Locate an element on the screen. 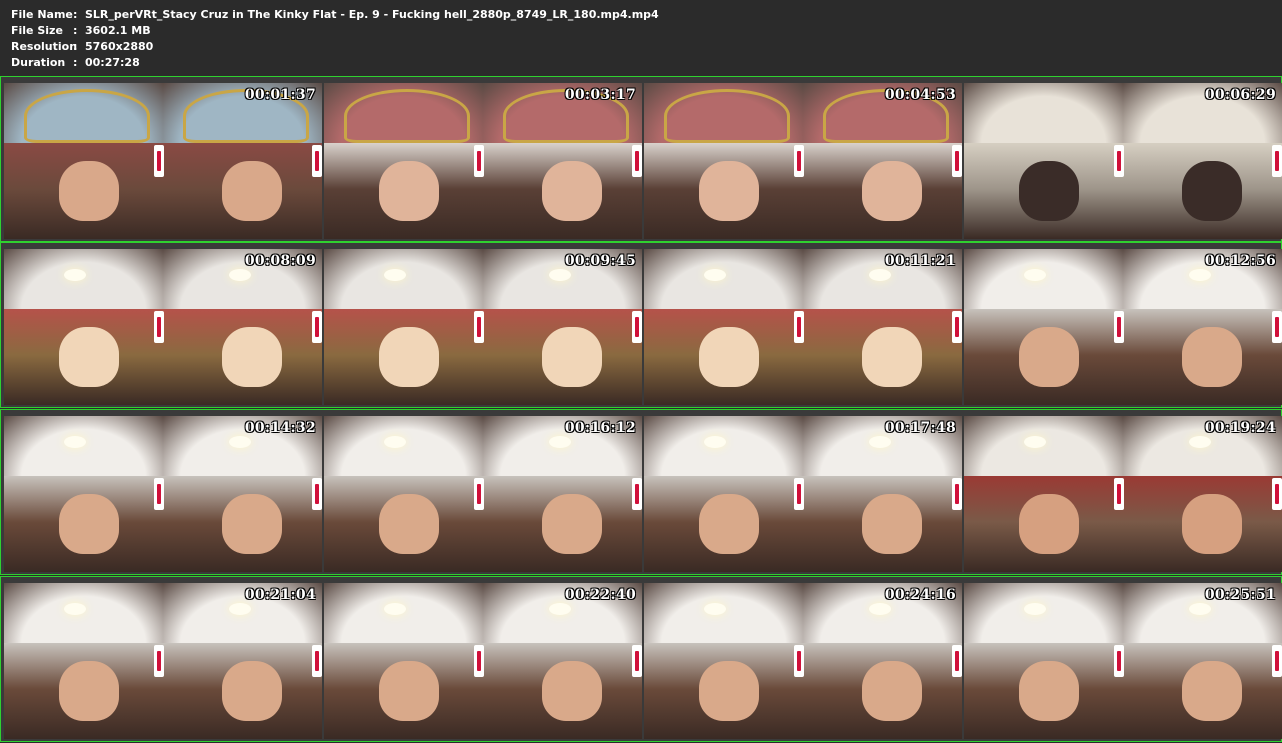  timestamp: 00:16:12 is located at coordinates (600, 428).